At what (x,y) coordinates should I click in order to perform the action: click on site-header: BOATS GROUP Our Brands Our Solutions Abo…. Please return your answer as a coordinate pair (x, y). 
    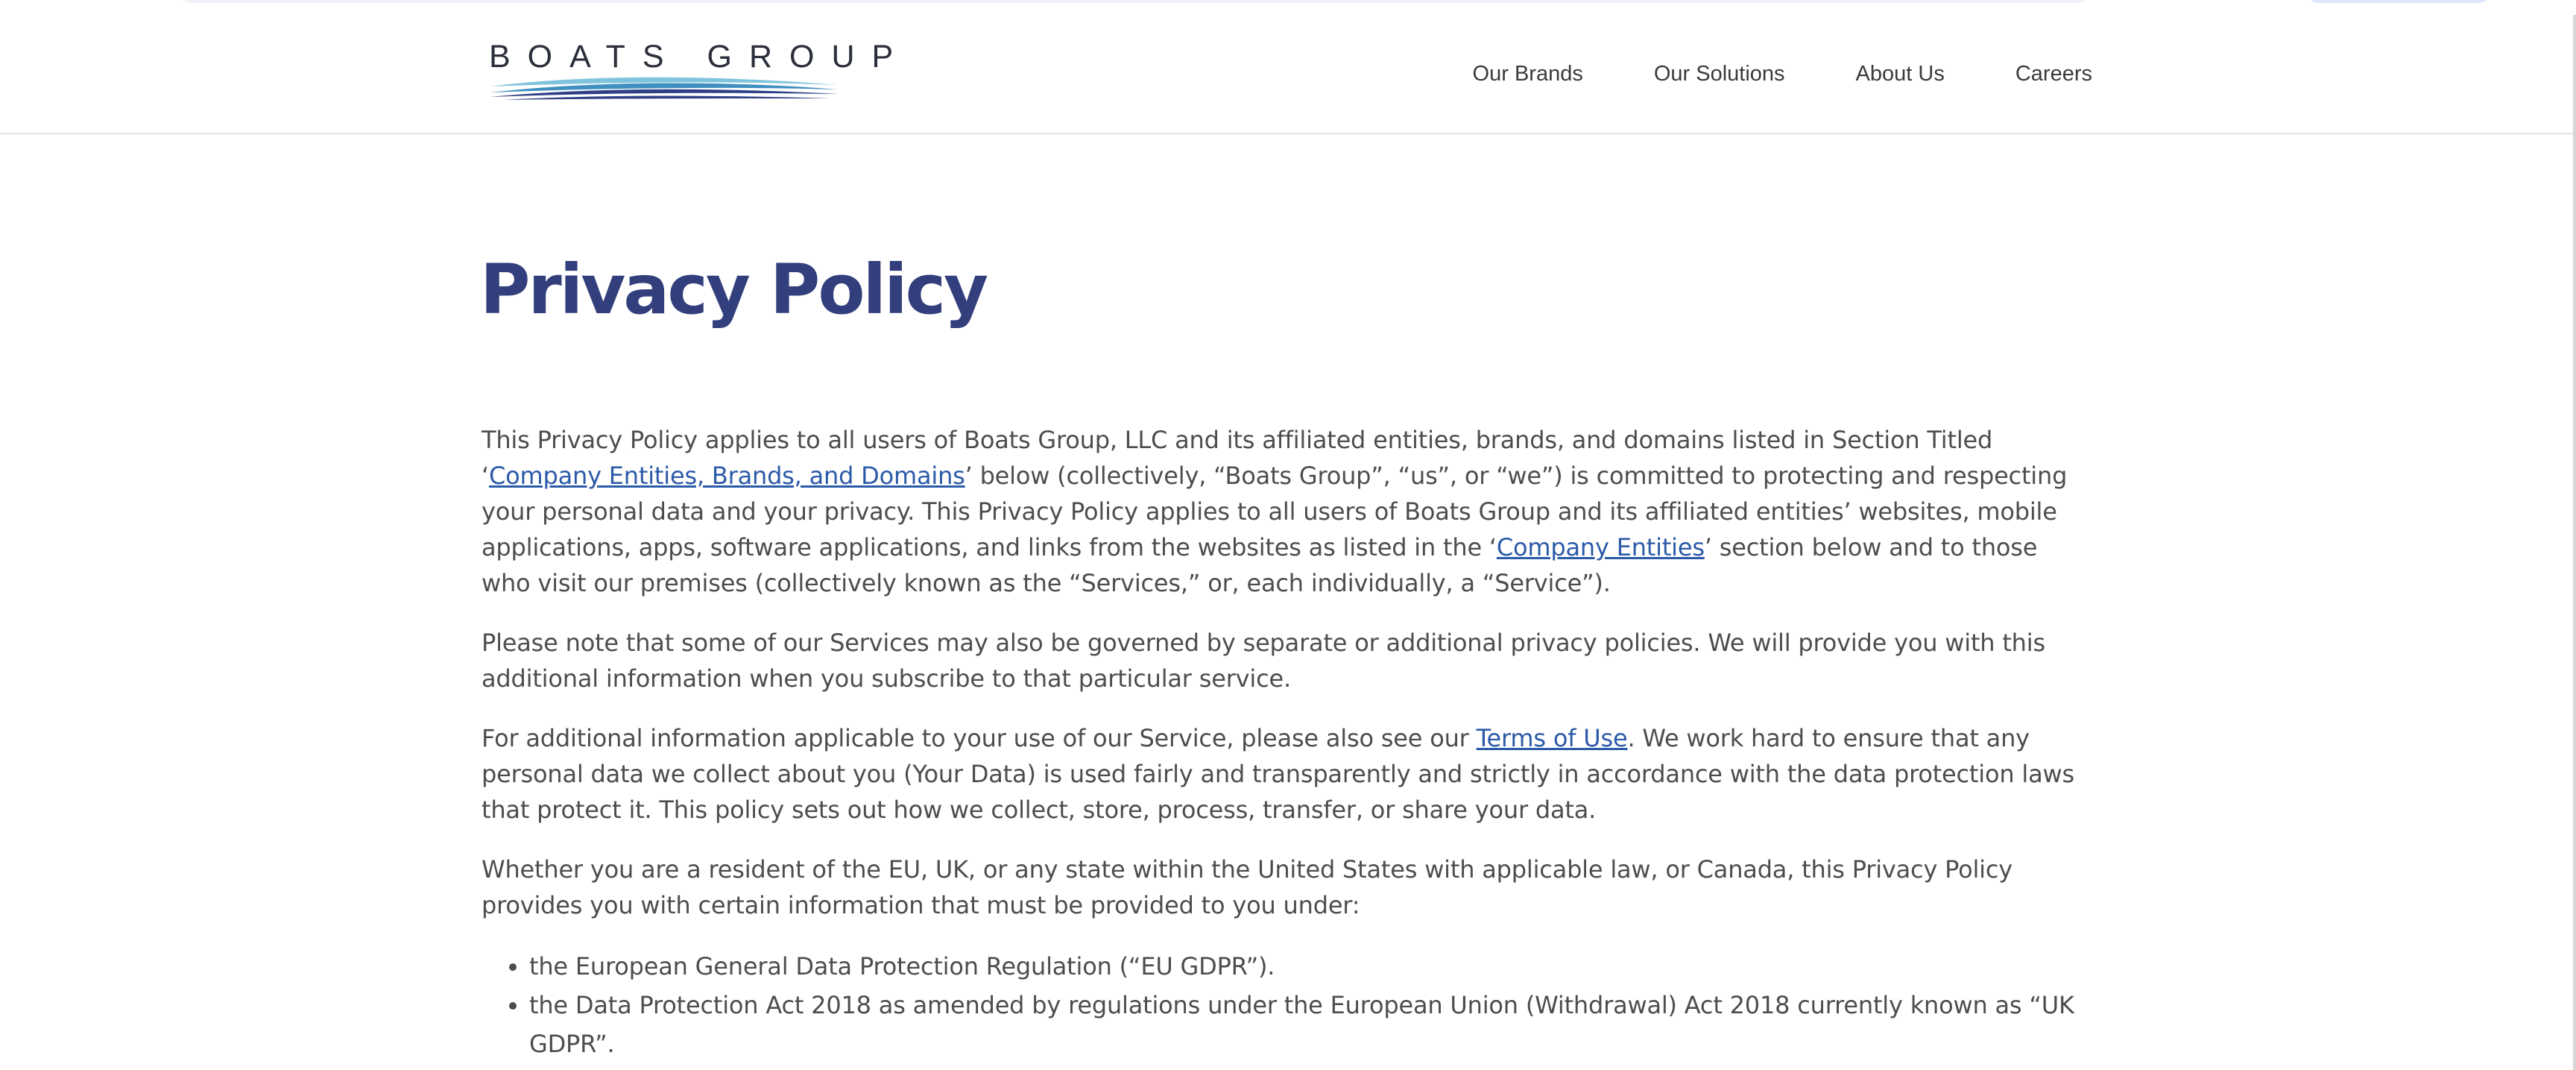
    Looking at the image, I should click on (1286, 74).